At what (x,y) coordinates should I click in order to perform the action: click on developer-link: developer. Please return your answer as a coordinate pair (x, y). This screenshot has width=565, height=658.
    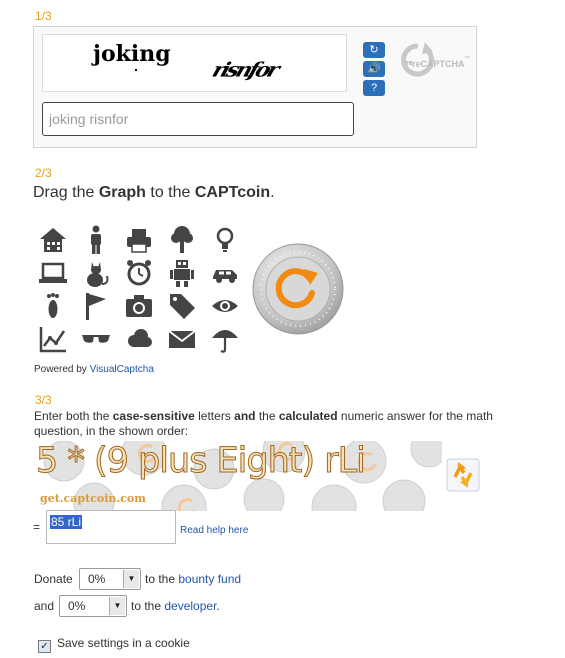
    Looking at the image, I should click on (190, 606).